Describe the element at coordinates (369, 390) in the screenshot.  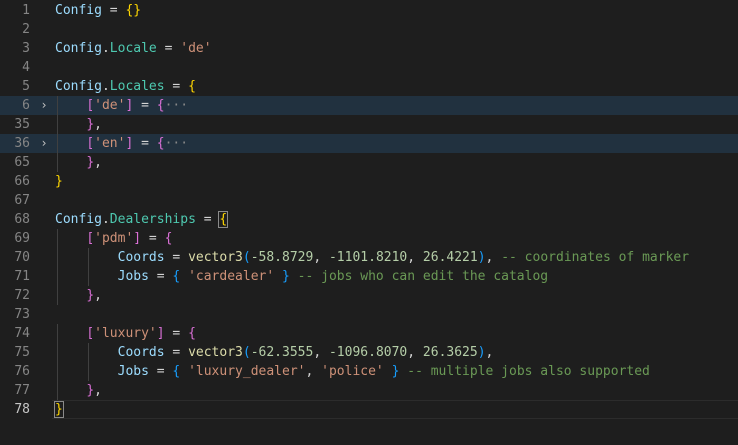
I see `code-line: 77 },` at that location.